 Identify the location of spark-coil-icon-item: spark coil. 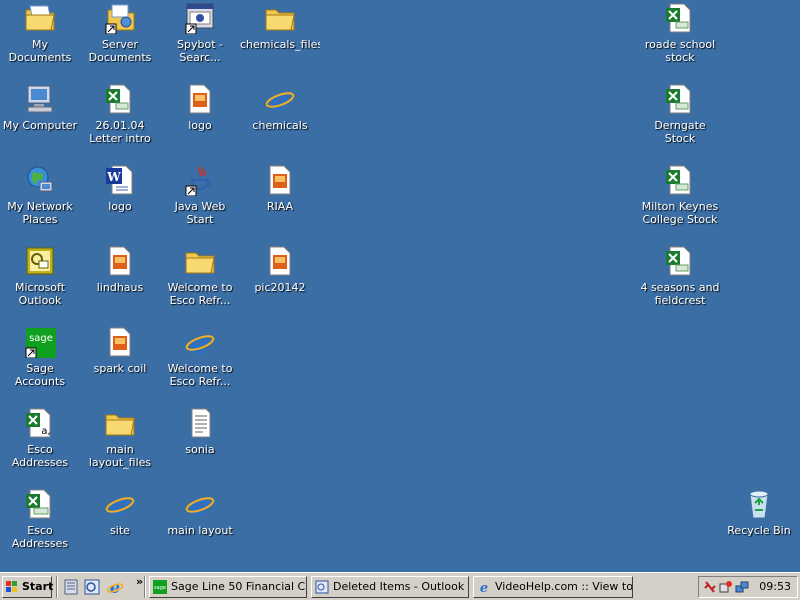
(120, 363).